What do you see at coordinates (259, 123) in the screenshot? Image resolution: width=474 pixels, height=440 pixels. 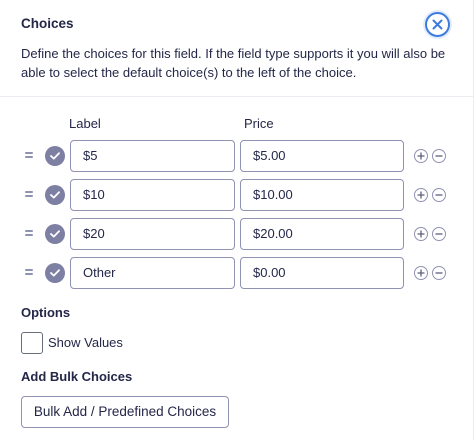 I see `price-column-header: Price` at bounding box center [259, 123].